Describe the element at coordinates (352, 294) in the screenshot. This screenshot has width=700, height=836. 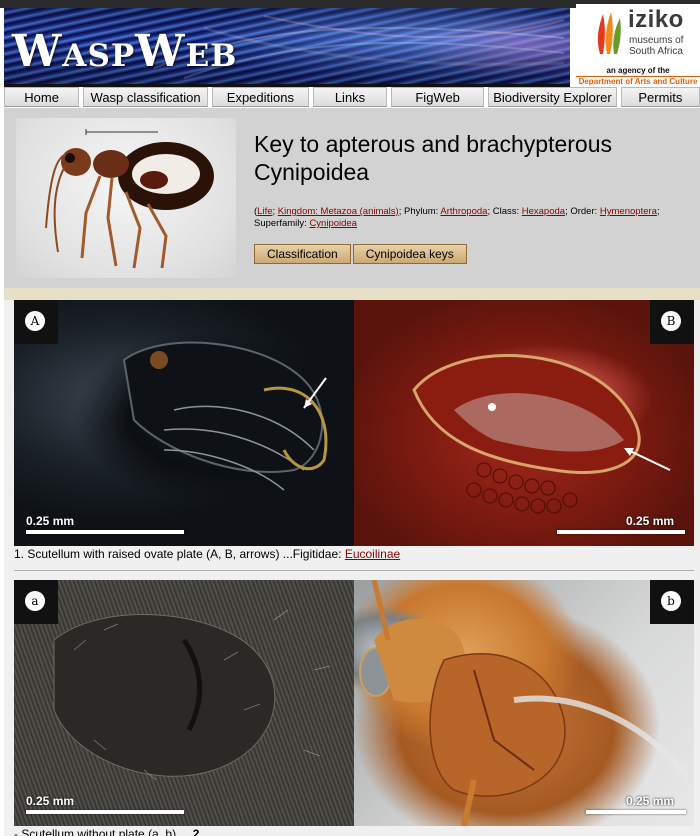
I see `separator-band` at that location.